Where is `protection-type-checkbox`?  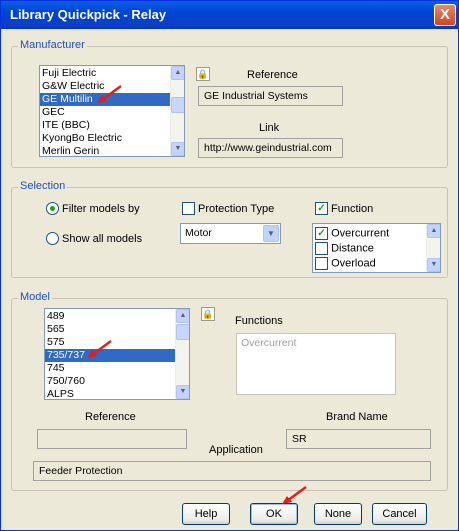
protection-type-checkbox is located at coordinates (188, 208).